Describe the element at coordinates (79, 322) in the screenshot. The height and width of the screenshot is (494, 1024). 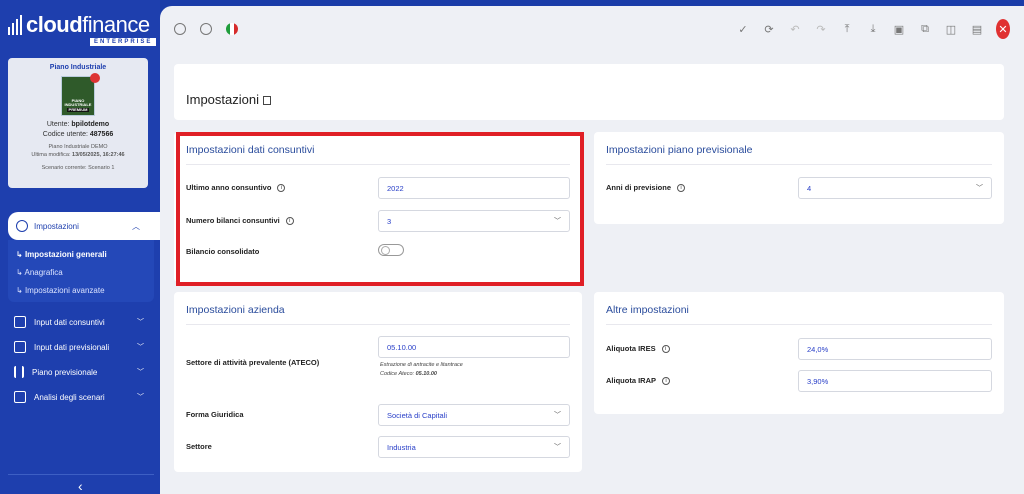
I see `nav-item-input-consuntivi: Input dati consuntivi ﹀` at that location.